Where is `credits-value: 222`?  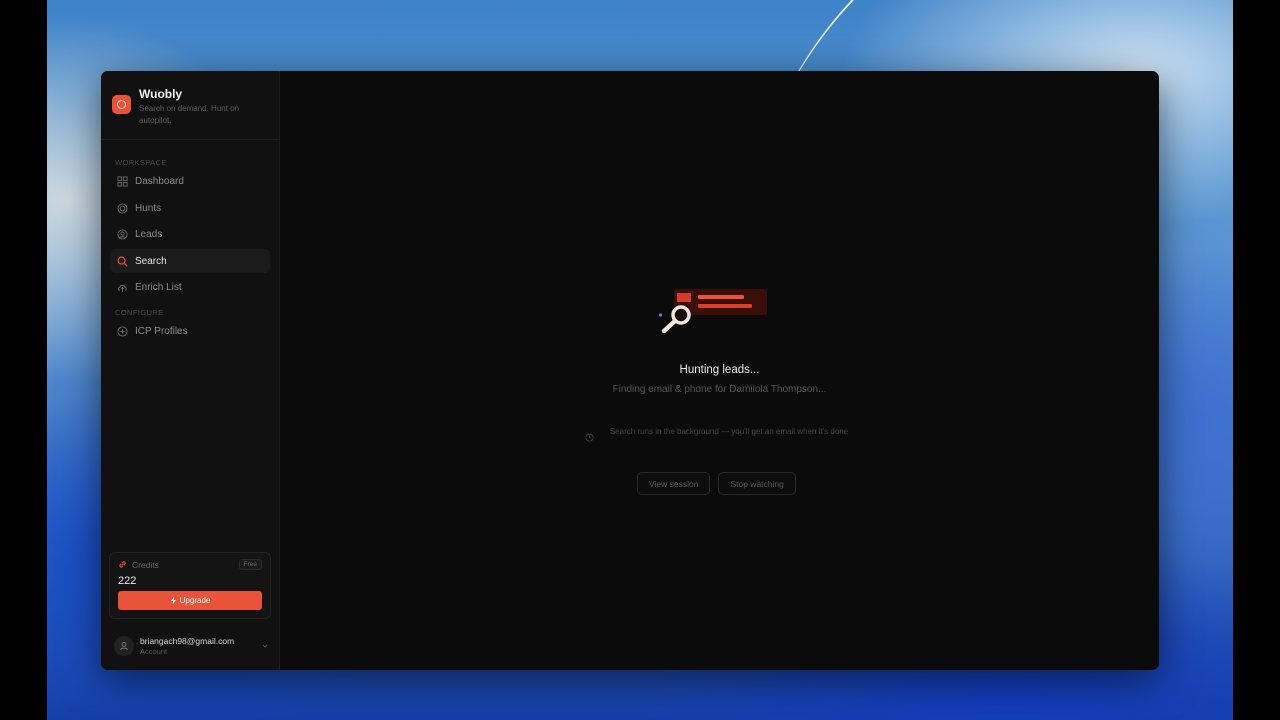 credits-value: 222 is located at coordinates (127, 581).